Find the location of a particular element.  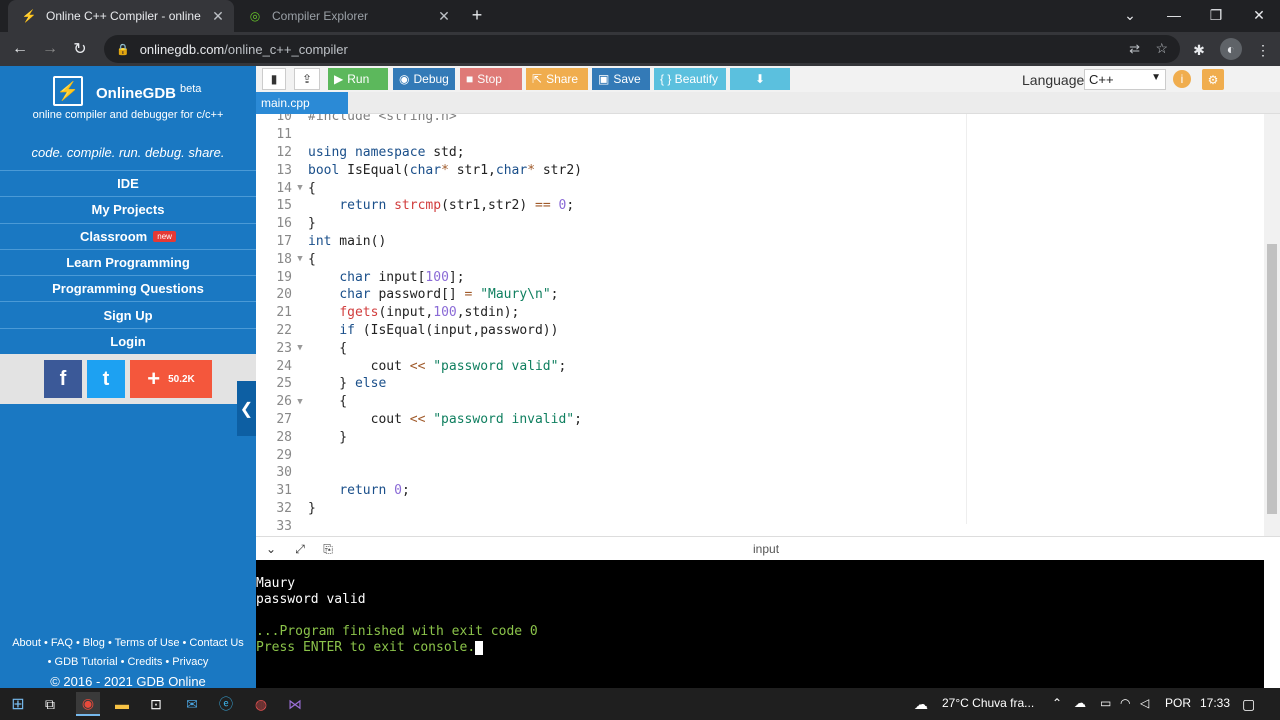

tab-search-icon: ⌄ is located at coordinates (1130, 15).